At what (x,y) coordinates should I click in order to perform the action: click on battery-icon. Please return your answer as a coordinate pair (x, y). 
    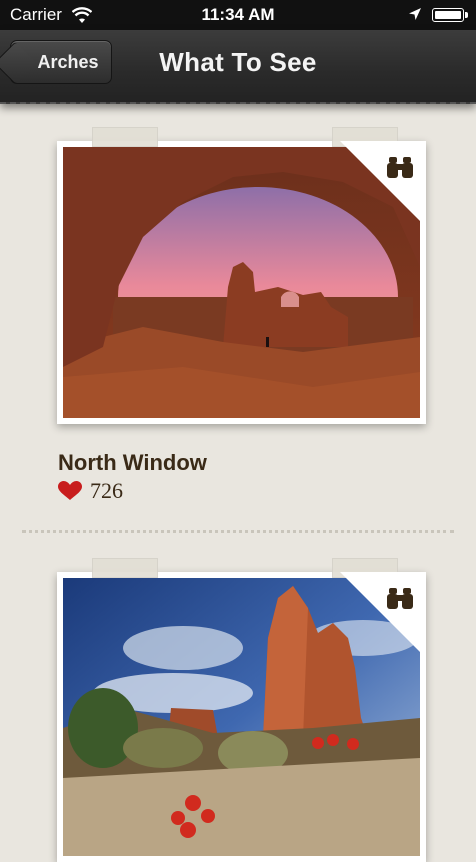
    Looking at the image, I should click on (450, 15).